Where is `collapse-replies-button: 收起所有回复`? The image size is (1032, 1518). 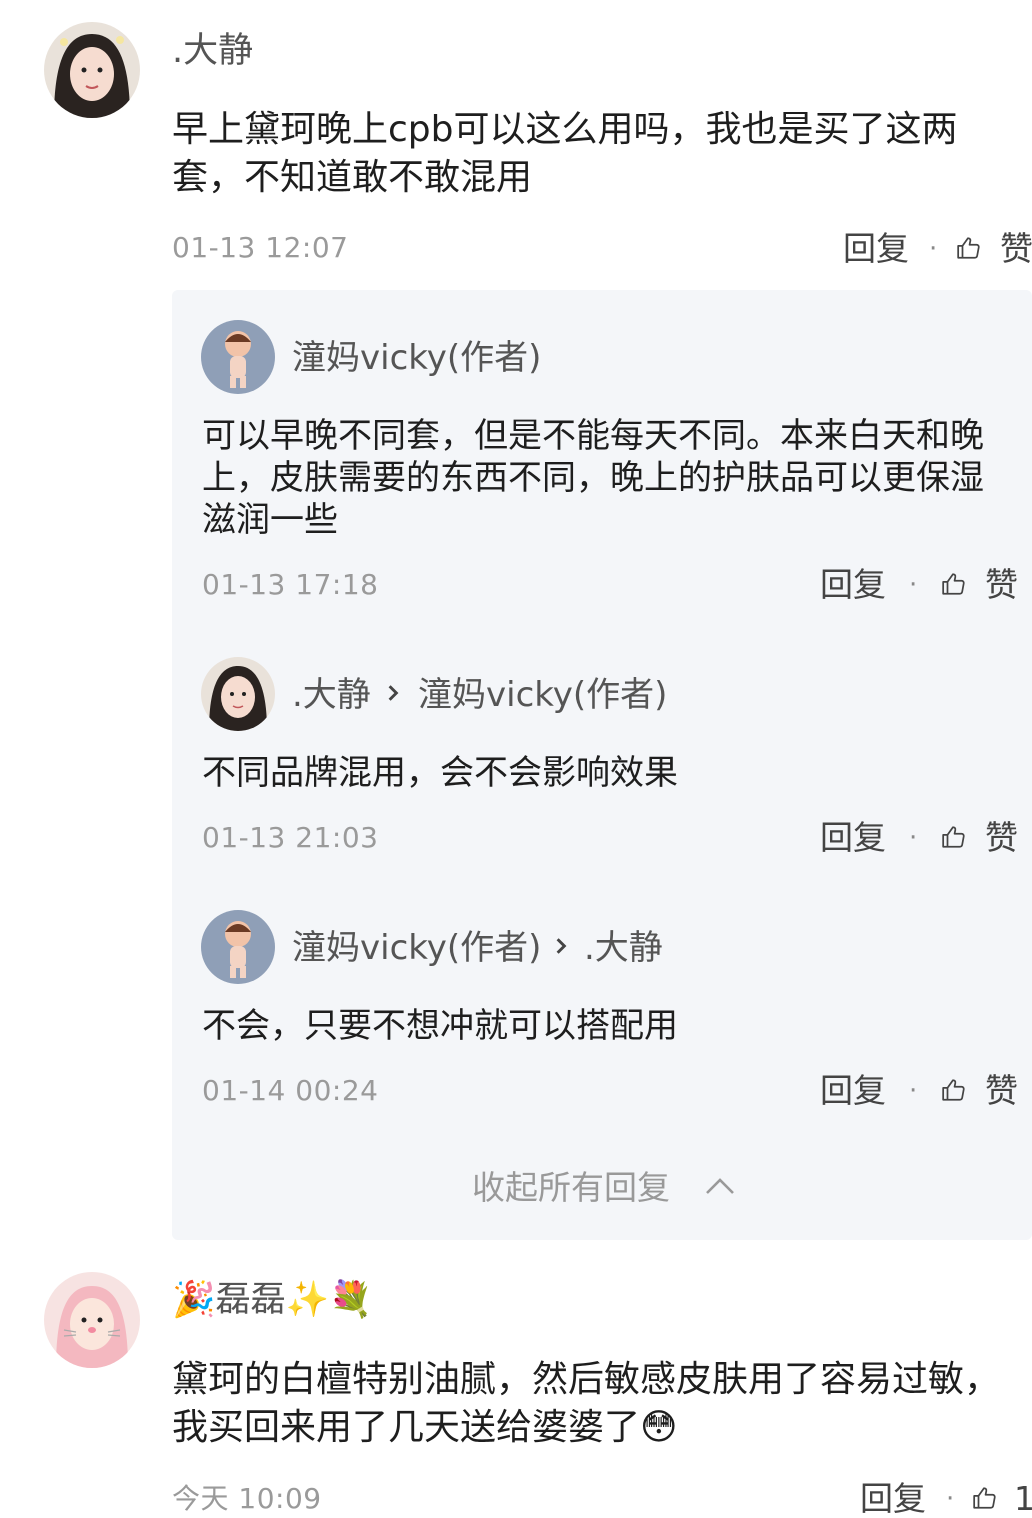 collapse-replies-button: 收起所有回复 is located at coordinates (571, 1187).